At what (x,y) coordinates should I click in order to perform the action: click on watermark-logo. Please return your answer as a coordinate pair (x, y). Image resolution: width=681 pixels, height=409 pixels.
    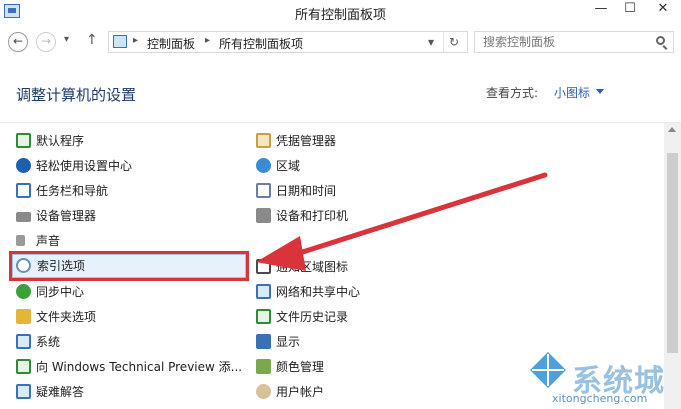
    Looking at the image, I should click on (548, 370).